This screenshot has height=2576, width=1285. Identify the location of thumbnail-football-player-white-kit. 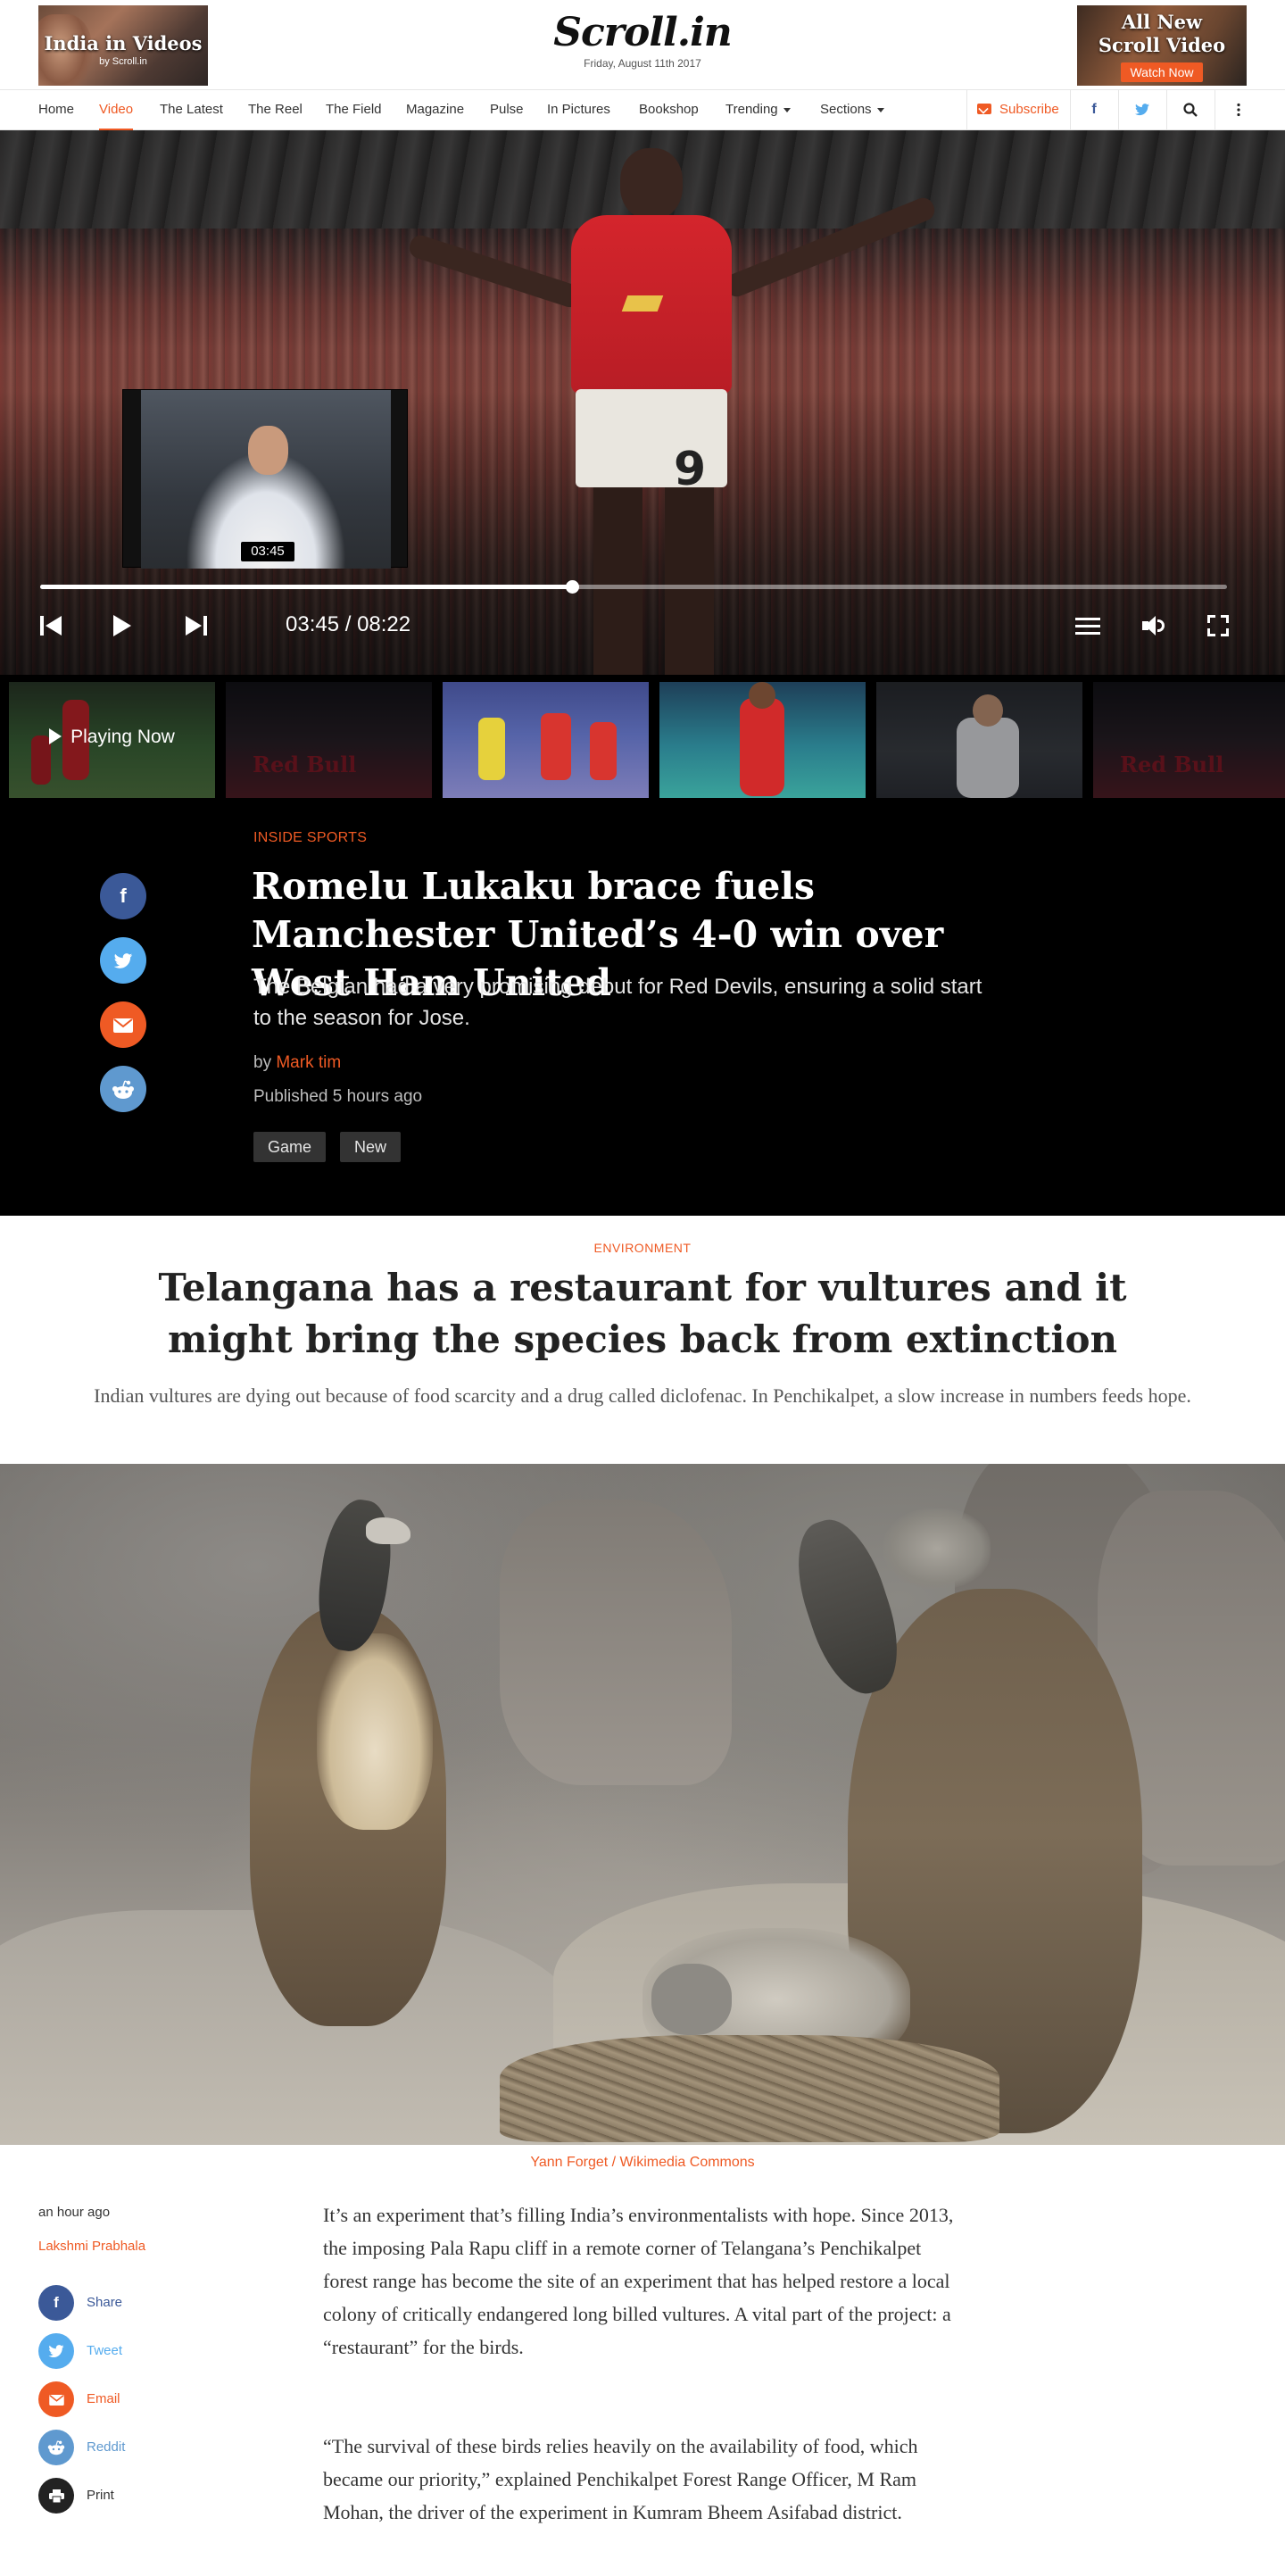
(979, 740).